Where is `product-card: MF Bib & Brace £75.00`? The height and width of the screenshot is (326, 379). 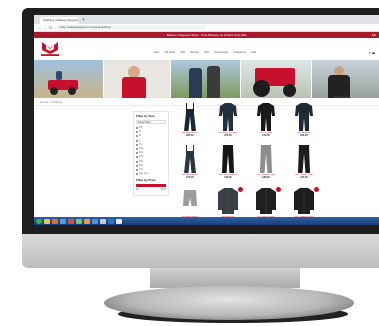 product-card: MF Bib & Brace £75.00 is located at coordinates (190, 164).